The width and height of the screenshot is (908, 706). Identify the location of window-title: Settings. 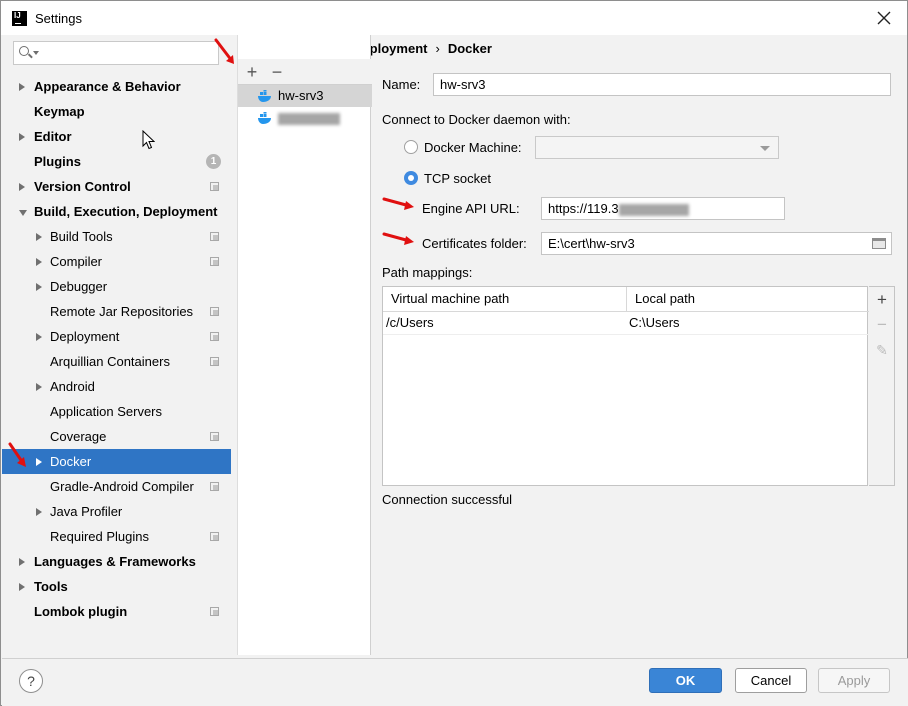
(58, 18).